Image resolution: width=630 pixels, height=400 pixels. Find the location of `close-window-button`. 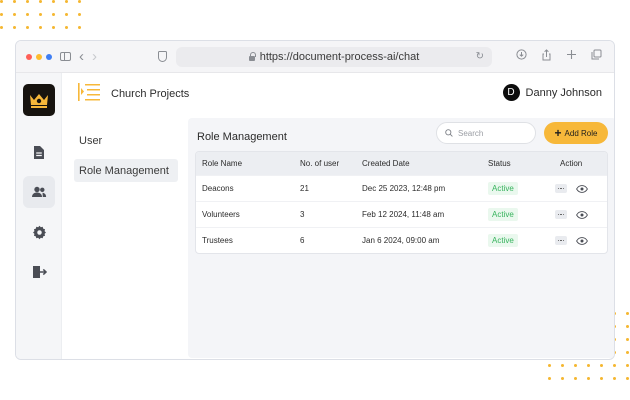

close-window-button is located at coordinates (29, 56).